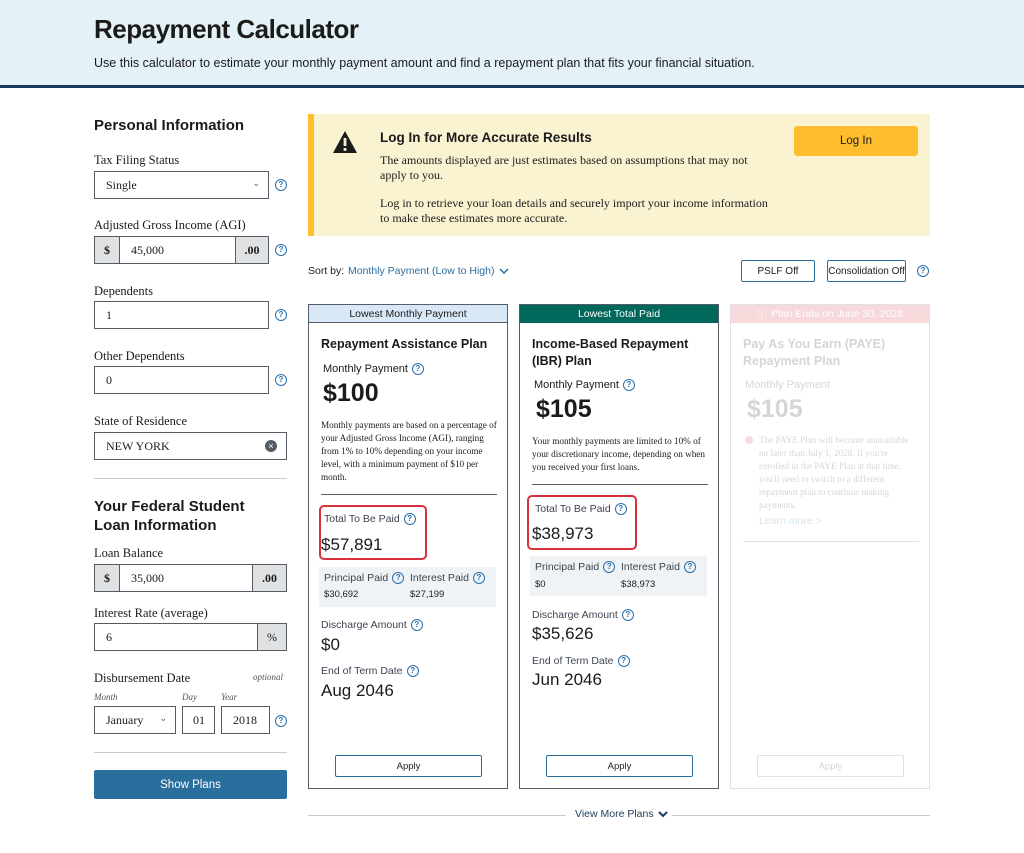  I want to click on discharge-value: $0, so click(330, 644).